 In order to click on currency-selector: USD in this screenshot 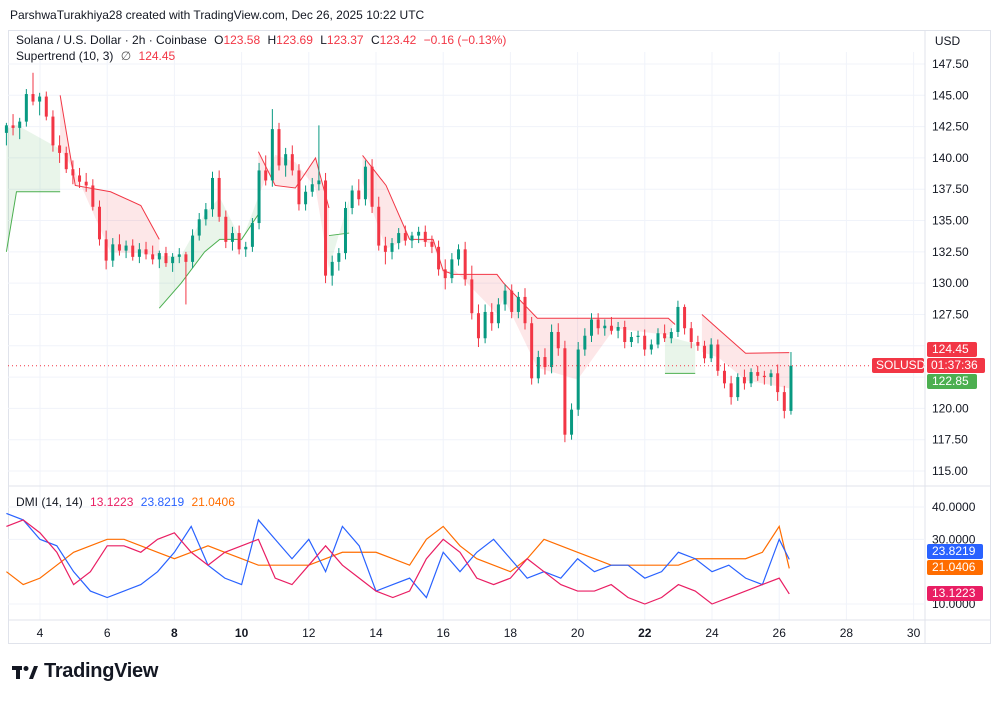, I will do `click(947, 41)`.